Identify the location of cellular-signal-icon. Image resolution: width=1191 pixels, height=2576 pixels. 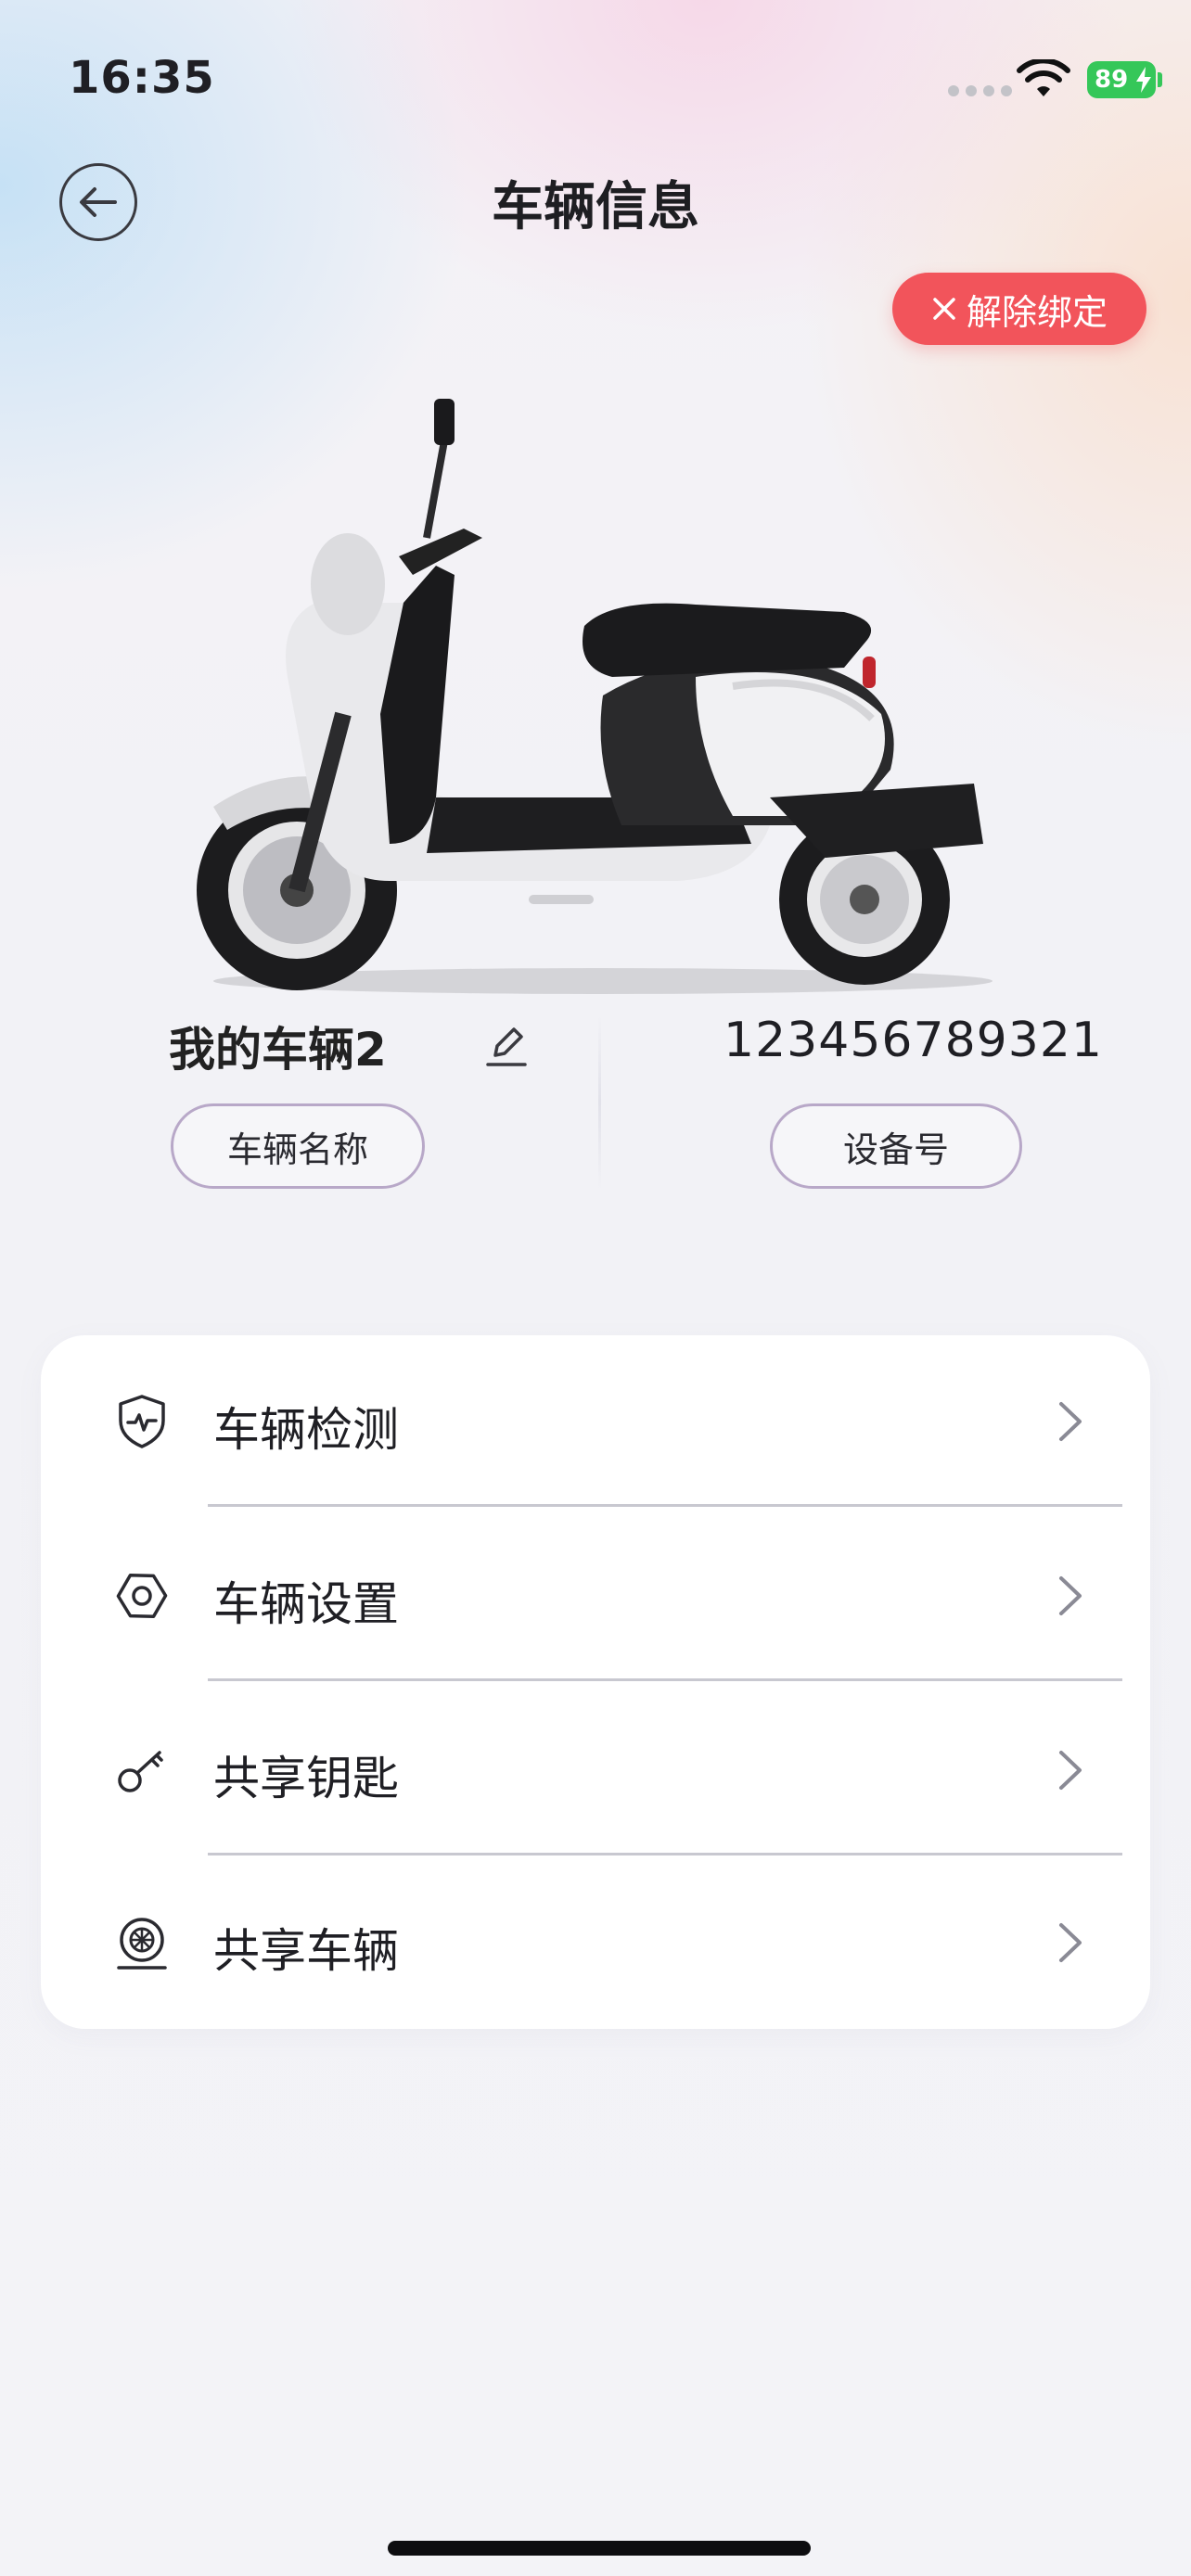
(980, 90).